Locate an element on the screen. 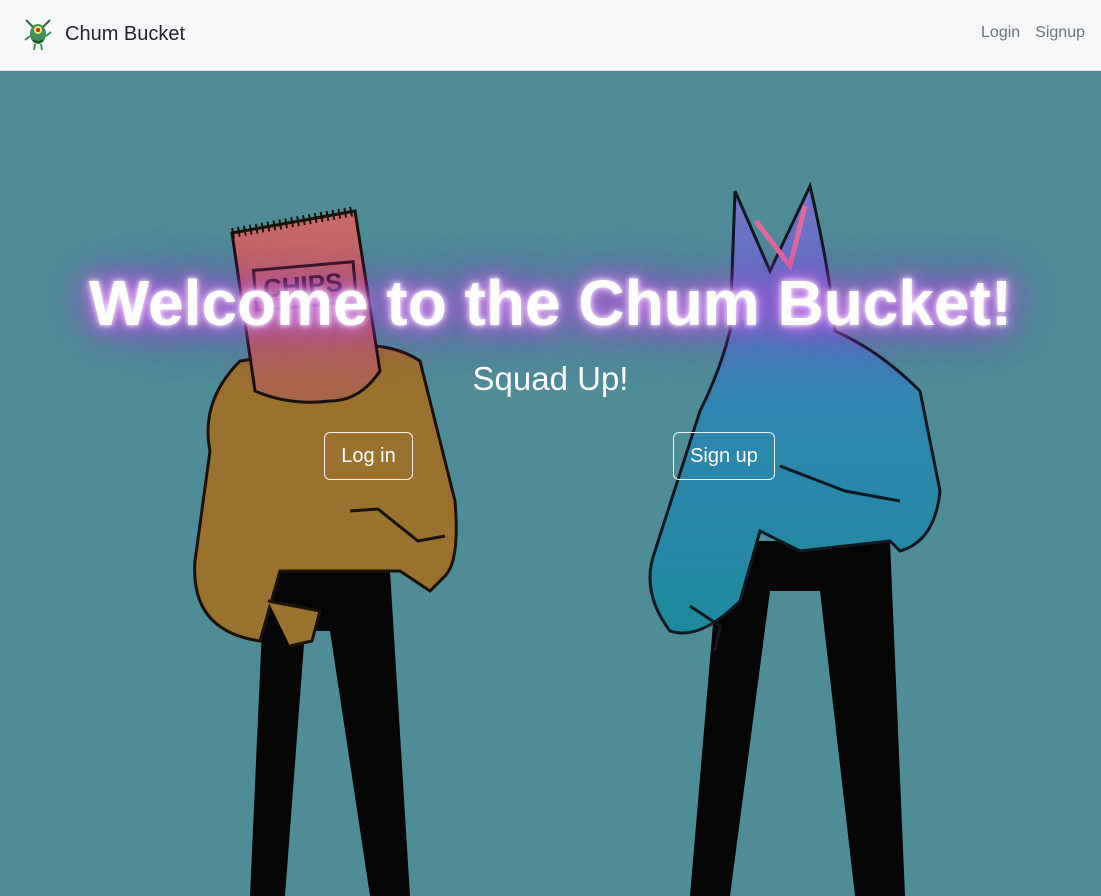 This screenshot has width=1101, height=896. nav-login-link: Login is located at coordinates (1000, 33).